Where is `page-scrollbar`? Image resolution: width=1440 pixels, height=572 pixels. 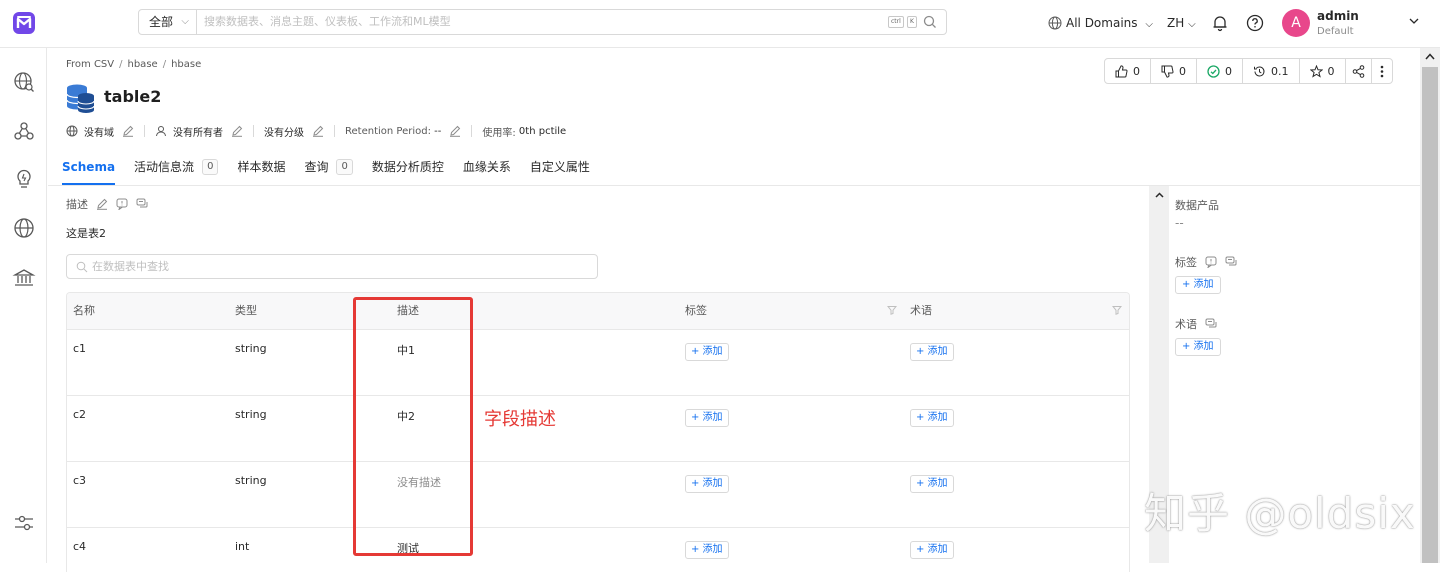 page-scrollbar is located at coordinates (1430, 305).